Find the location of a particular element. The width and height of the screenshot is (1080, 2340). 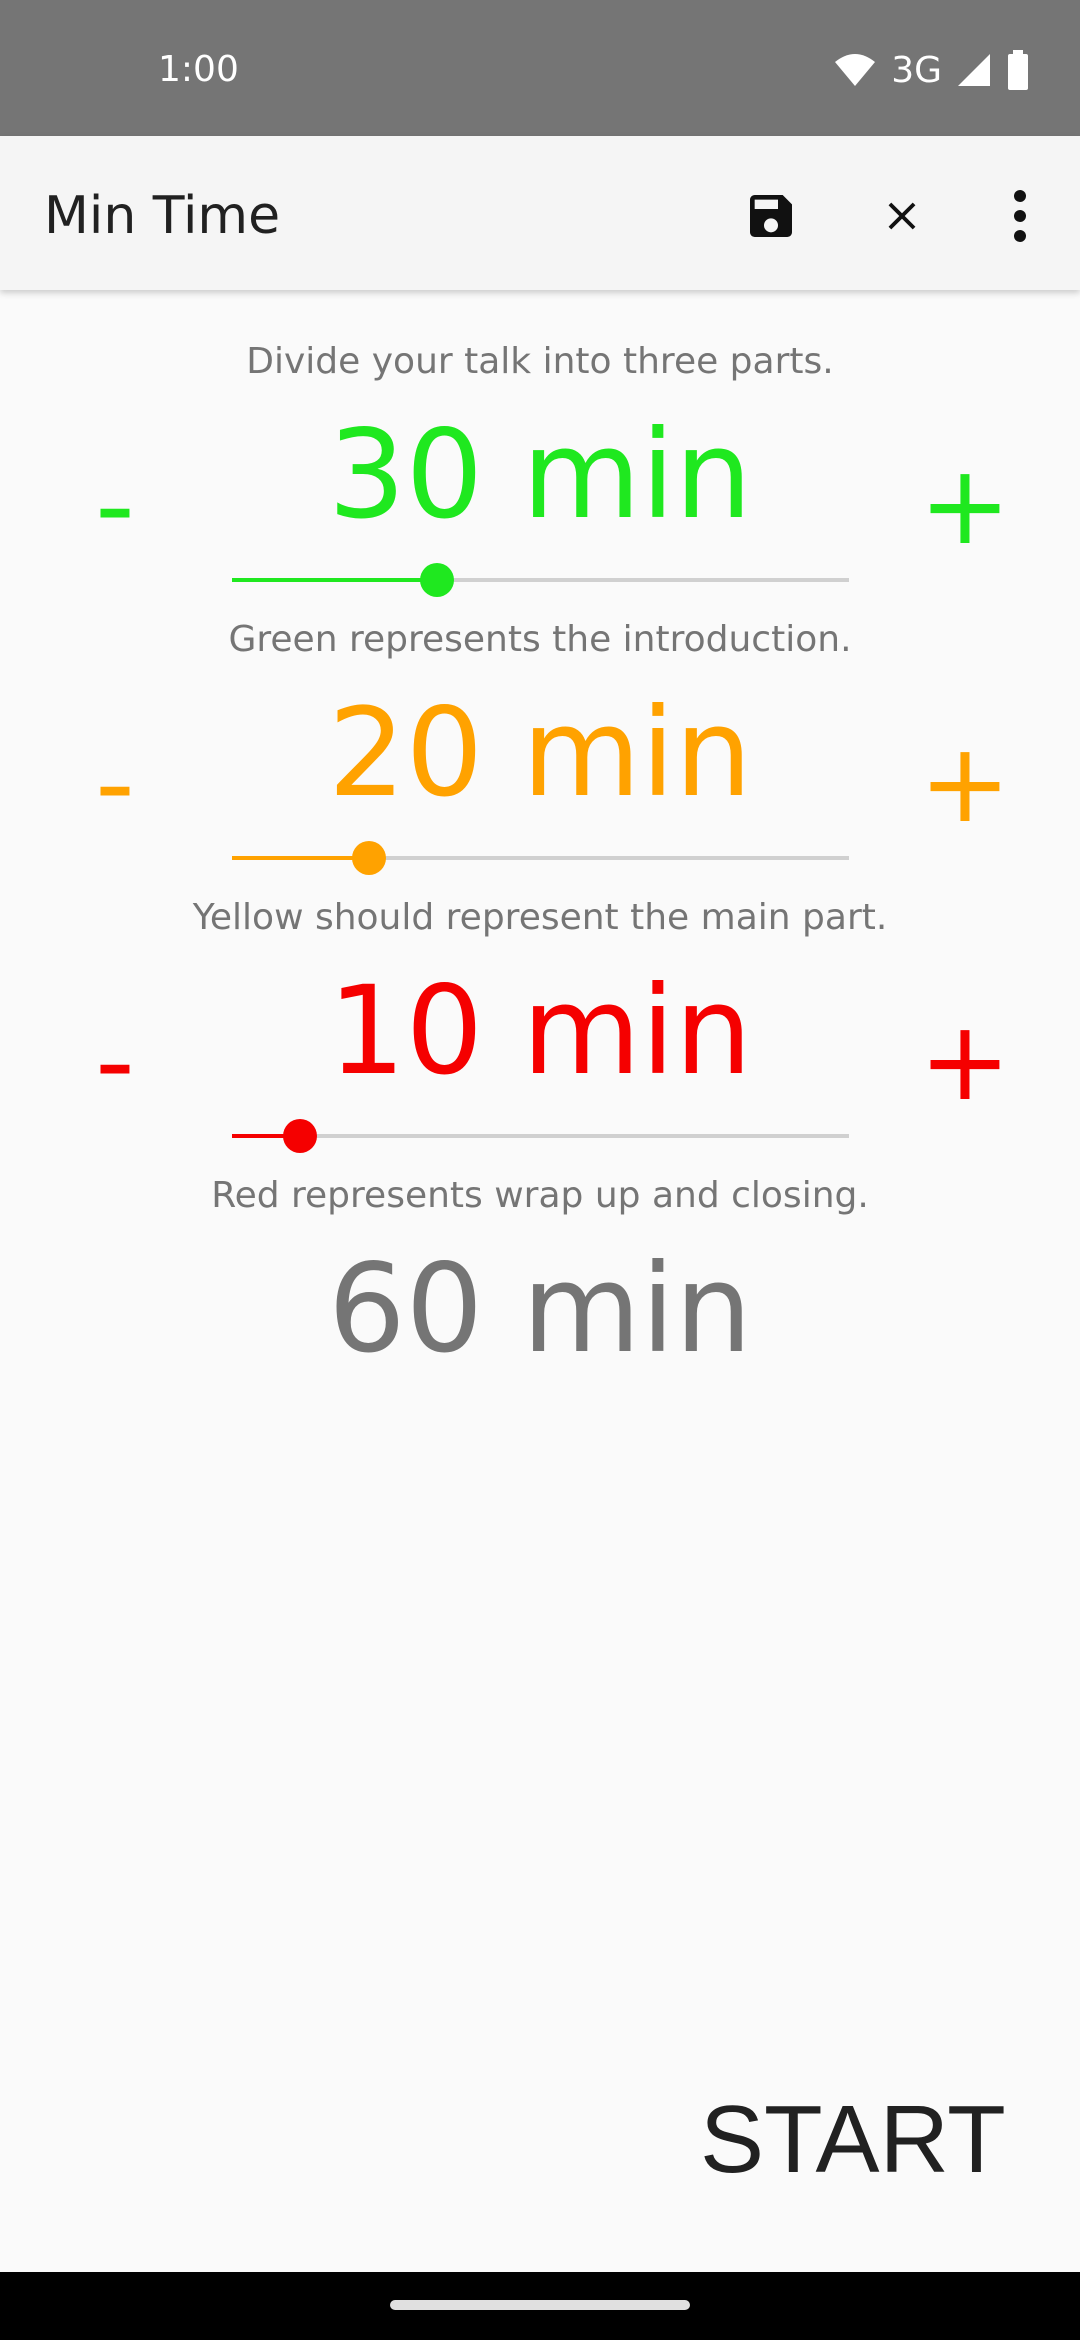

navigation-bar is located at coordinates (540, 2306).